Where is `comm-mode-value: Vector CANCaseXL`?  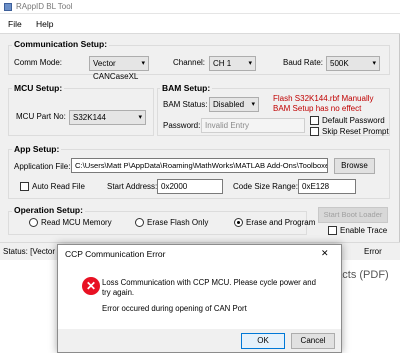 comm-mode-value: Vector CANCaseXL is located at coordinates (116, 70).